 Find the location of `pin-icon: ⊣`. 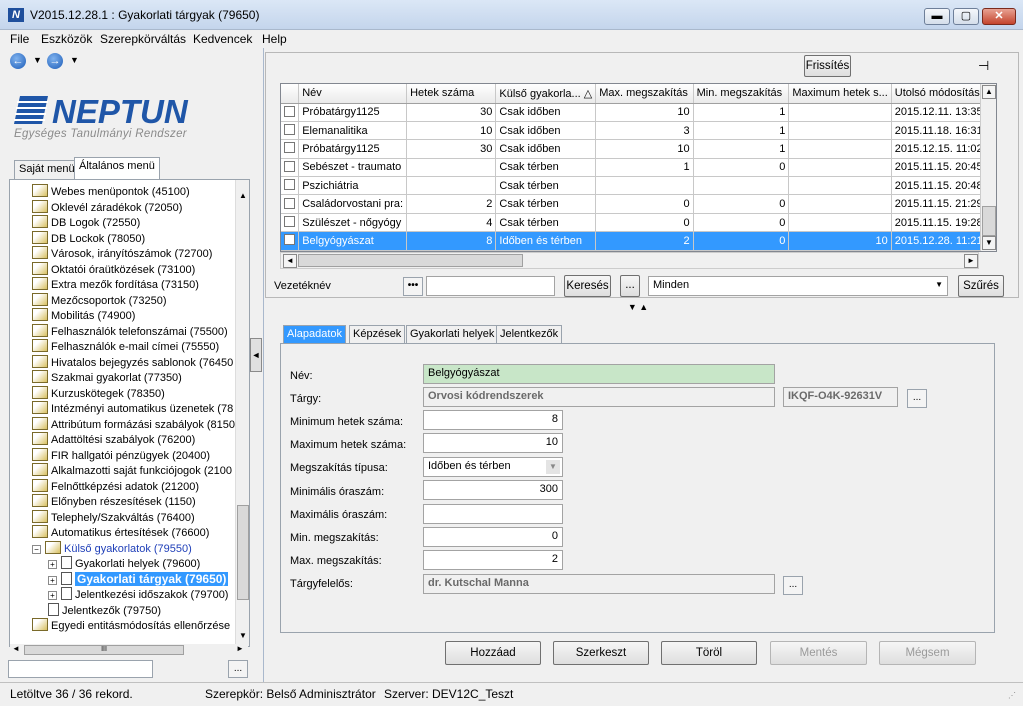

pin-icon: ⊣ is located at coordinates (983, 66).